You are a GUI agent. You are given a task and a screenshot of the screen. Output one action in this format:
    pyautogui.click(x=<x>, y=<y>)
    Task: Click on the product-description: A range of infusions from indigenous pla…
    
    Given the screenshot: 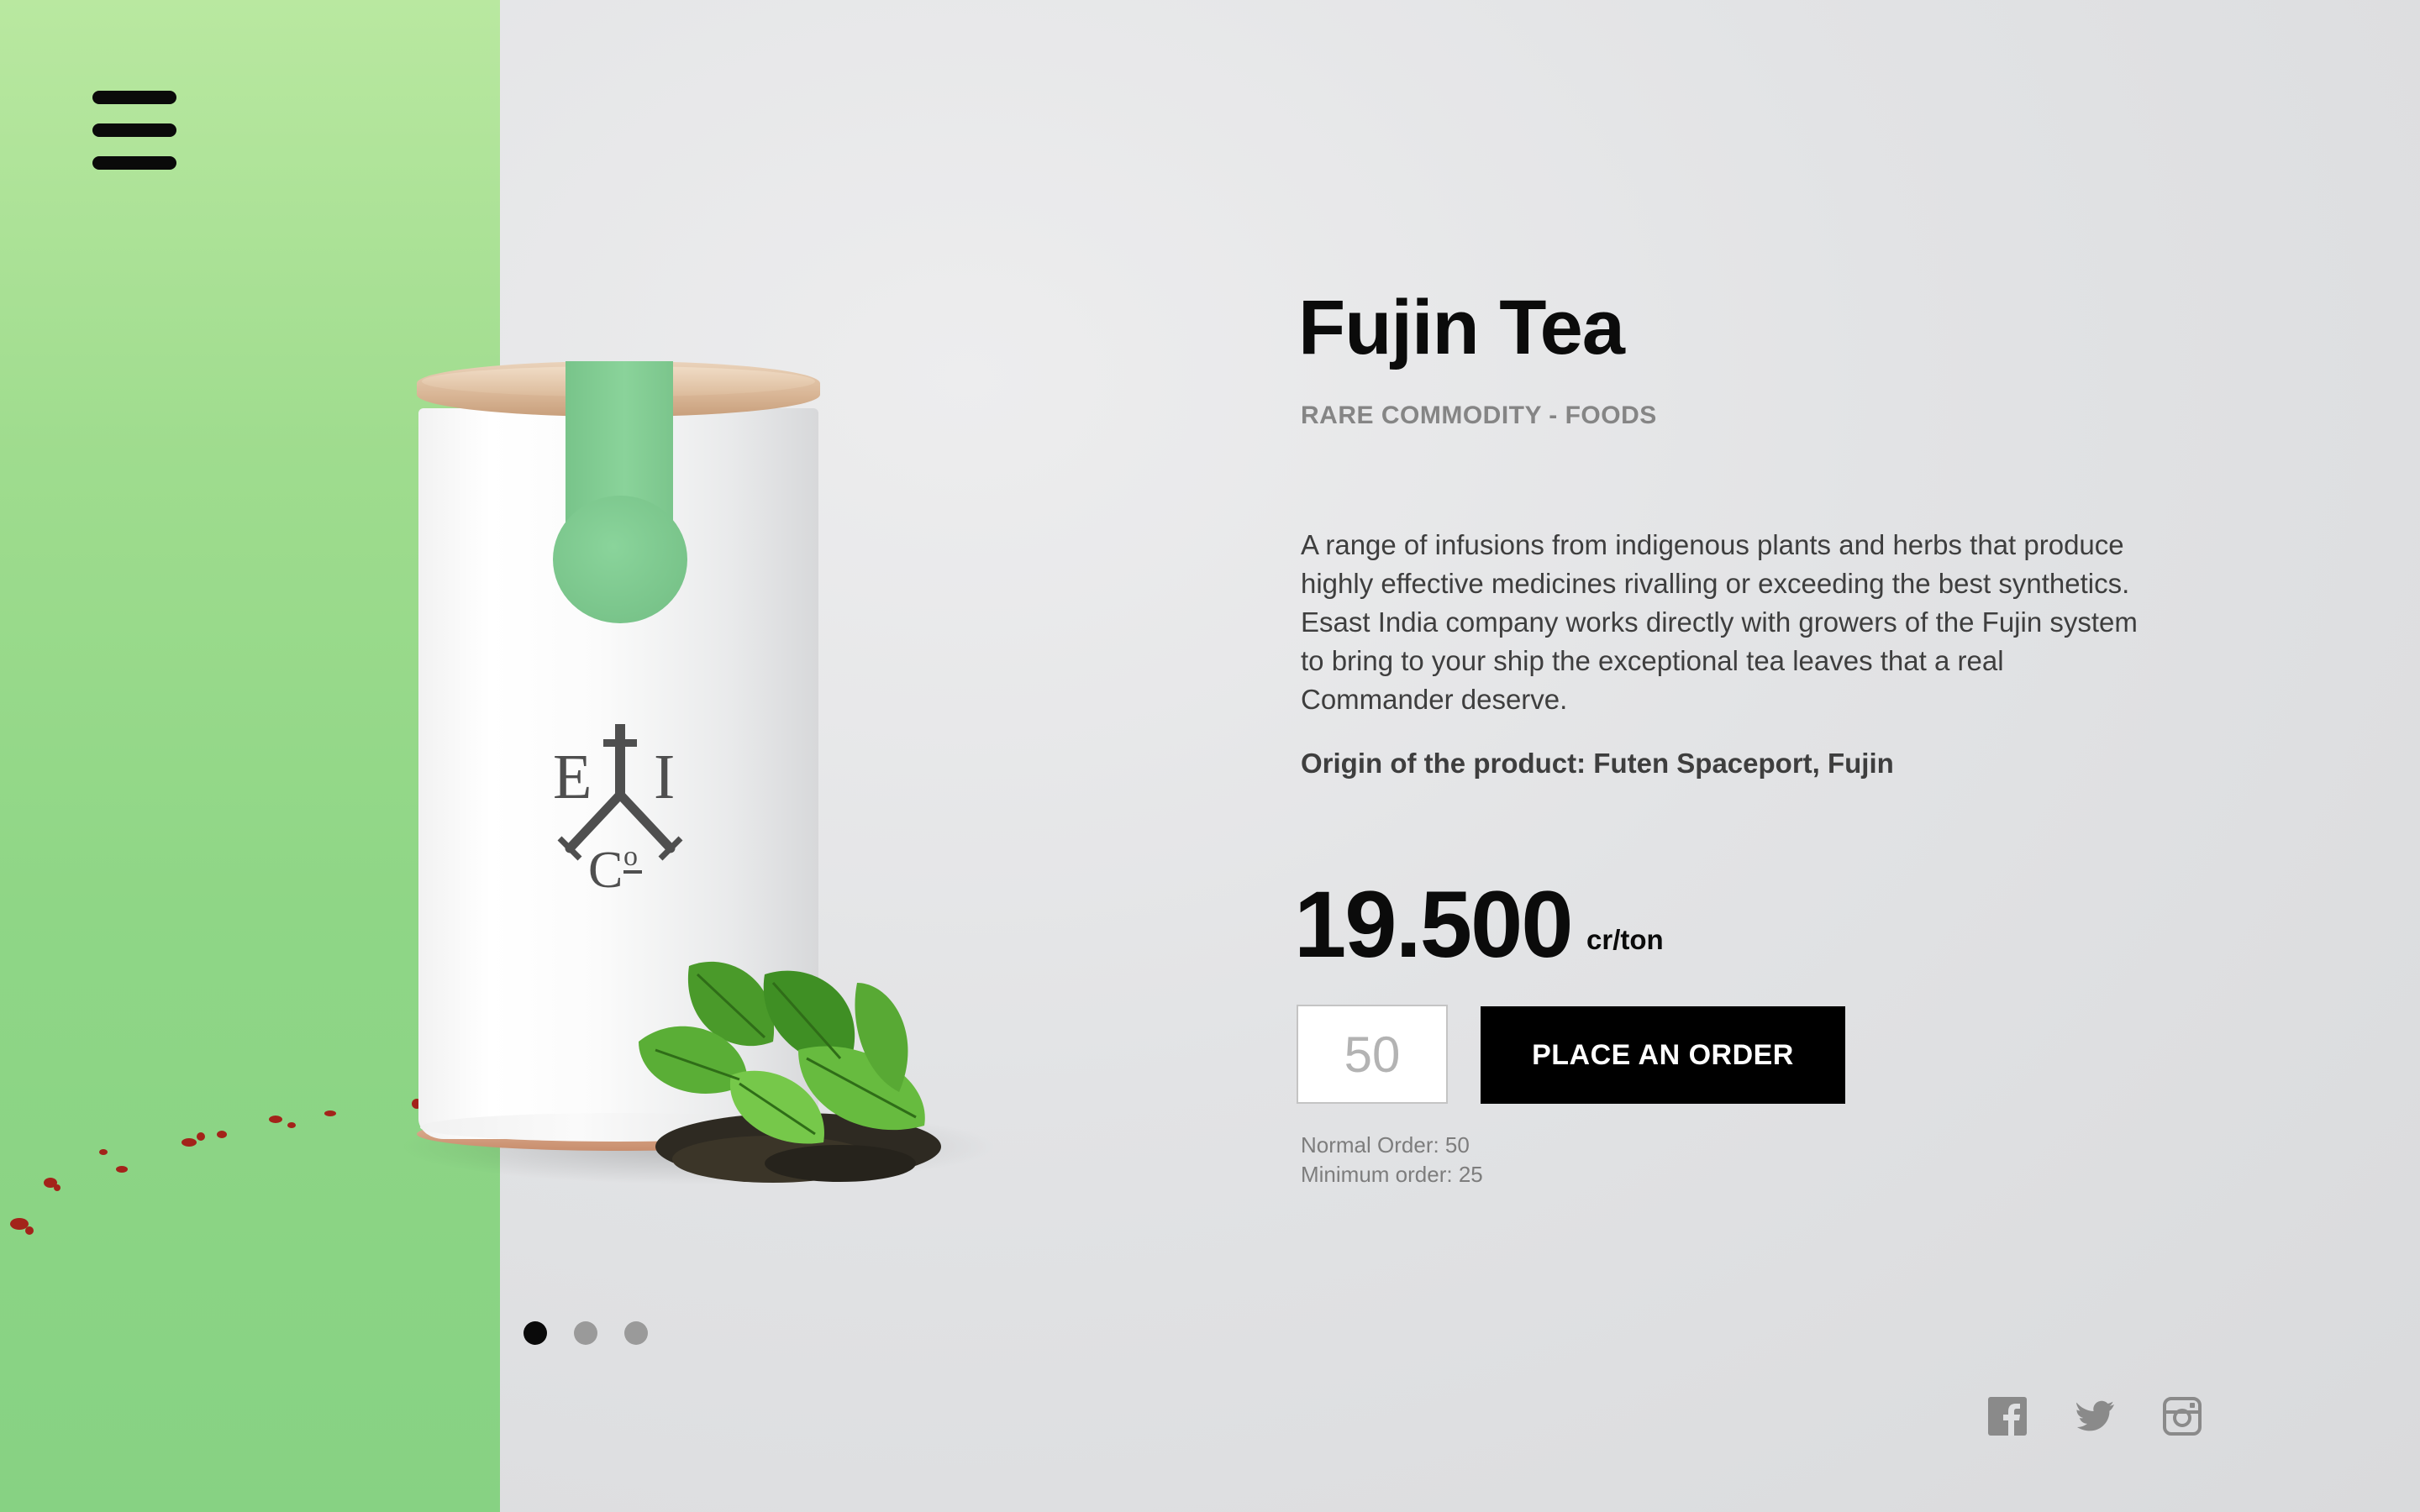 What is the action you would take?
    pyautogui.click(x=1719, y=622)
    